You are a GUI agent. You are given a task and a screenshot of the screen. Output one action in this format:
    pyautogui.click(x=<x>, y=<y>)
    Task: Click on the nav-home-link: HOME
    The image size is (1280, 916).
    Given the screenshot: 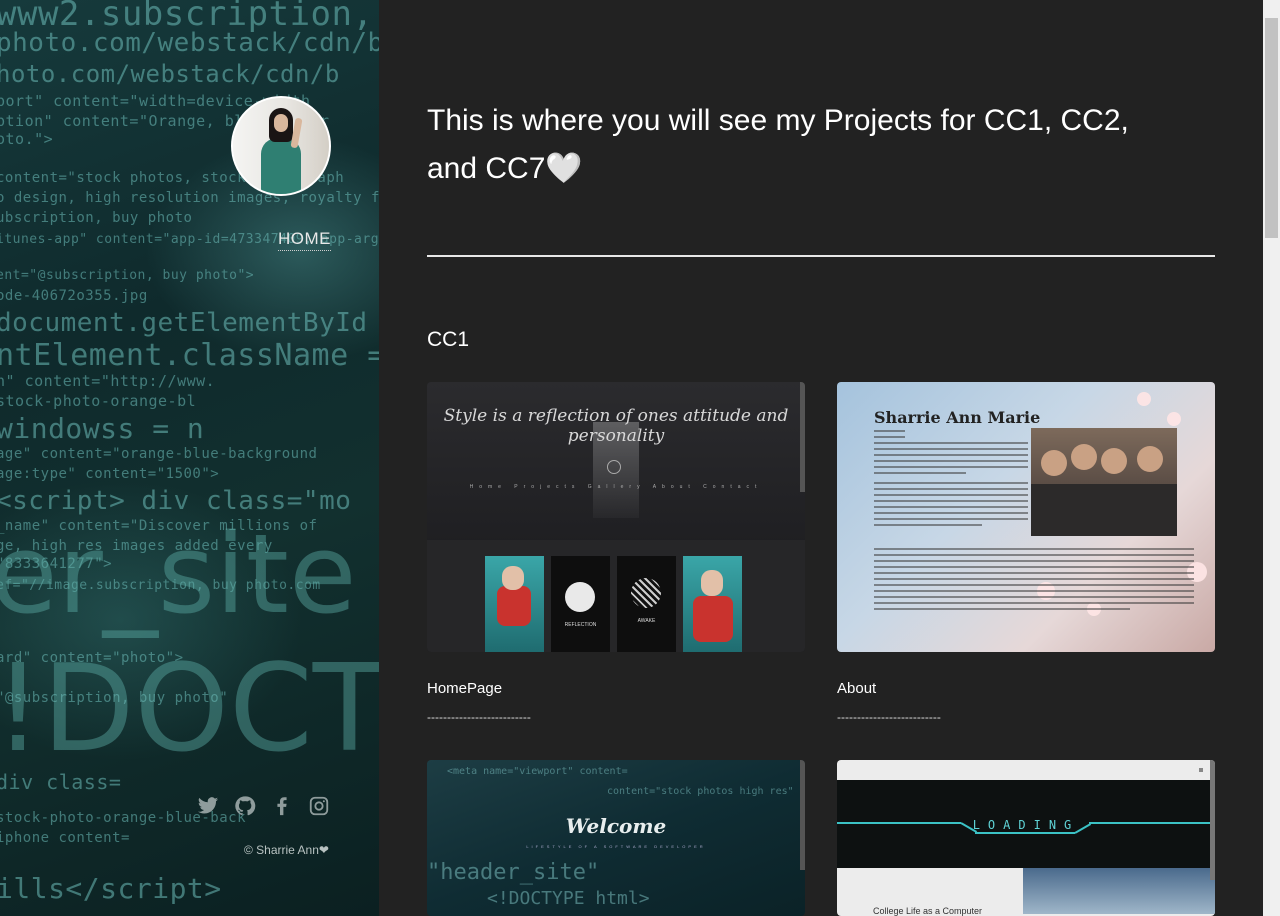 What is the action you would take?
    pyautogui.click(x=304, y=240)
    